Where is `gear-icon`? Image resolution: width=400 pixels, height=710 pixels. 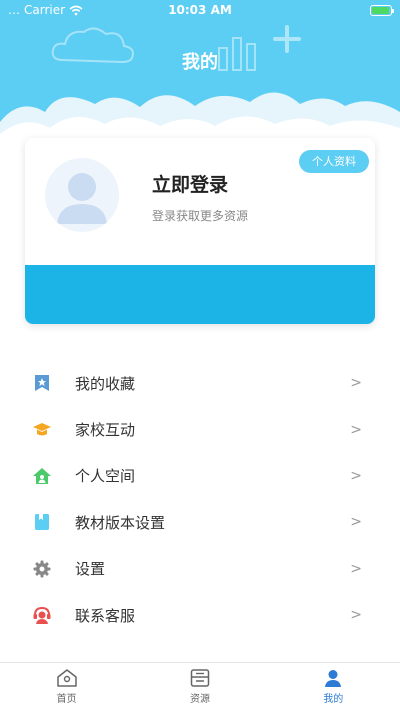
gear-icon is located at coordinates (42, 569).